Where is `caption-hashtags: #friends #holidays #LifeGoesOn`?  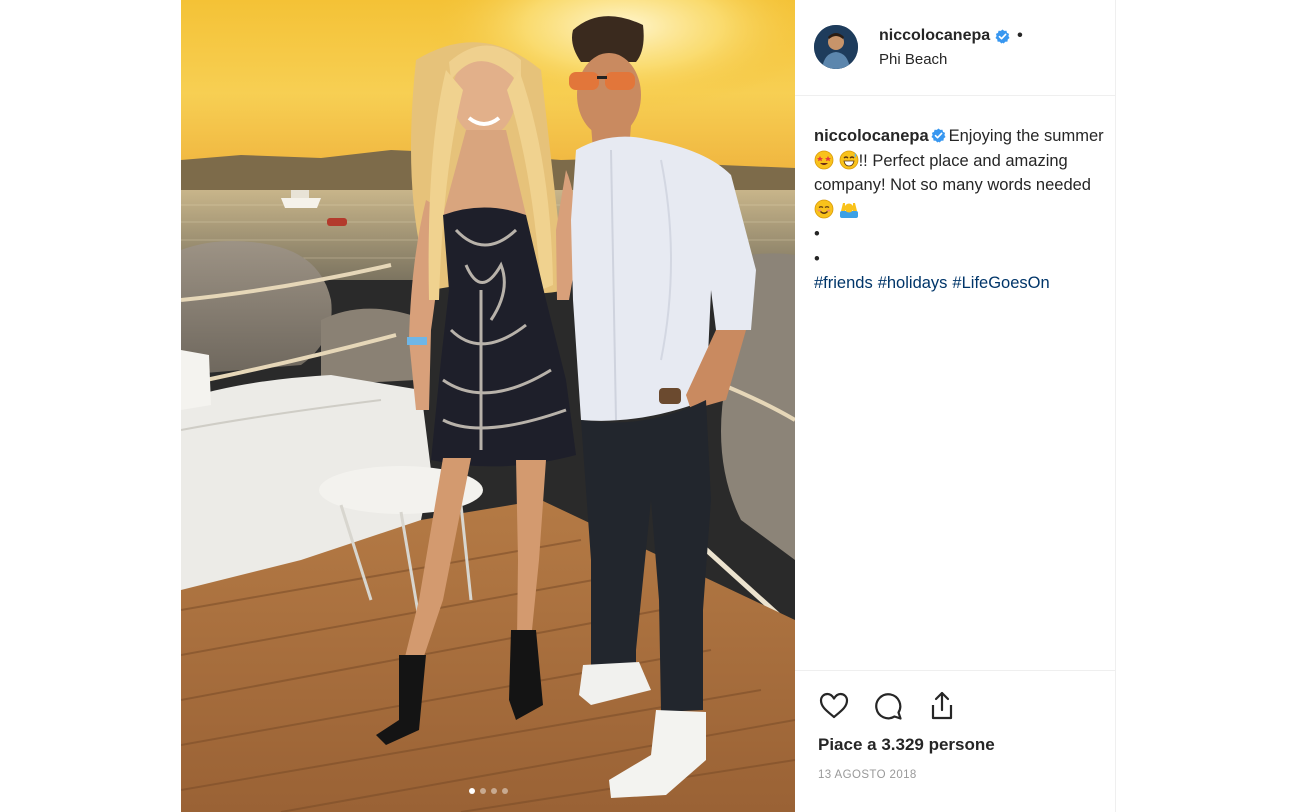 caption-hashtags: #friends #holidays #LifeGoesOn is located at coordinates (934, 283).